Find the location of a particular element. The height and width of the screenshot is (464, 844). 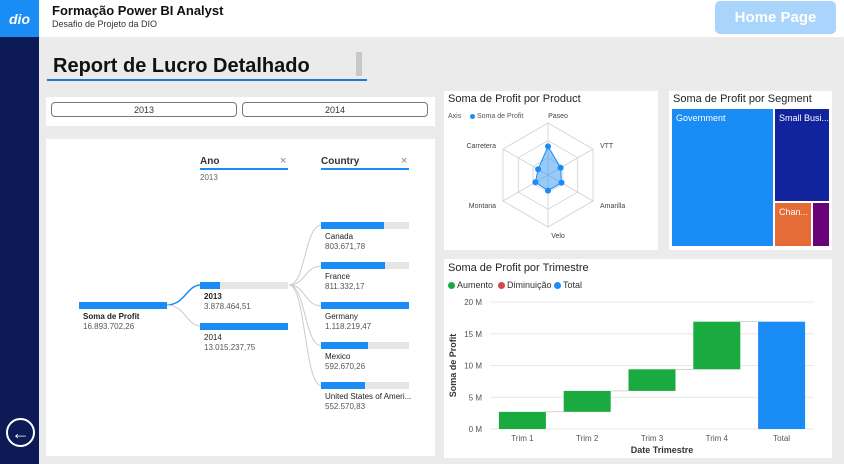

report-title: Report de Lucro Detalhado is located at coordinates (181, 66).